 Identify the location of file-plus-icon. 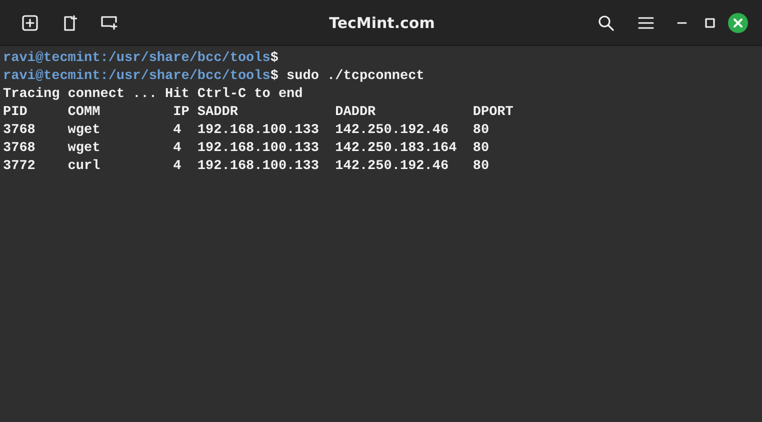
(70, 22).